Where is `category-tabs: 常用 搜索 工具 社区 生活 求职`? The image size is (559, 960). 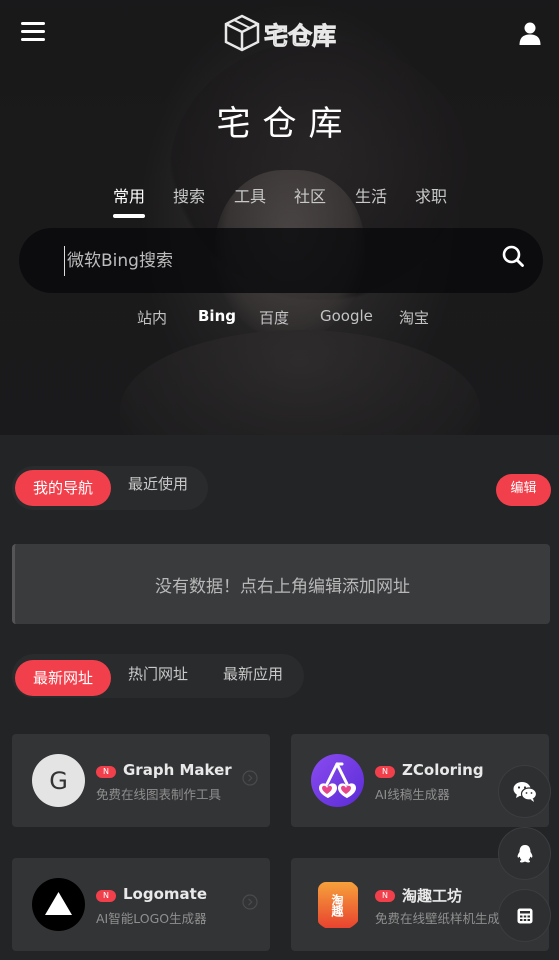 category-tabs: 常用 搜索 工具 社区 生活 求职 is located at coordinates (285, 203).